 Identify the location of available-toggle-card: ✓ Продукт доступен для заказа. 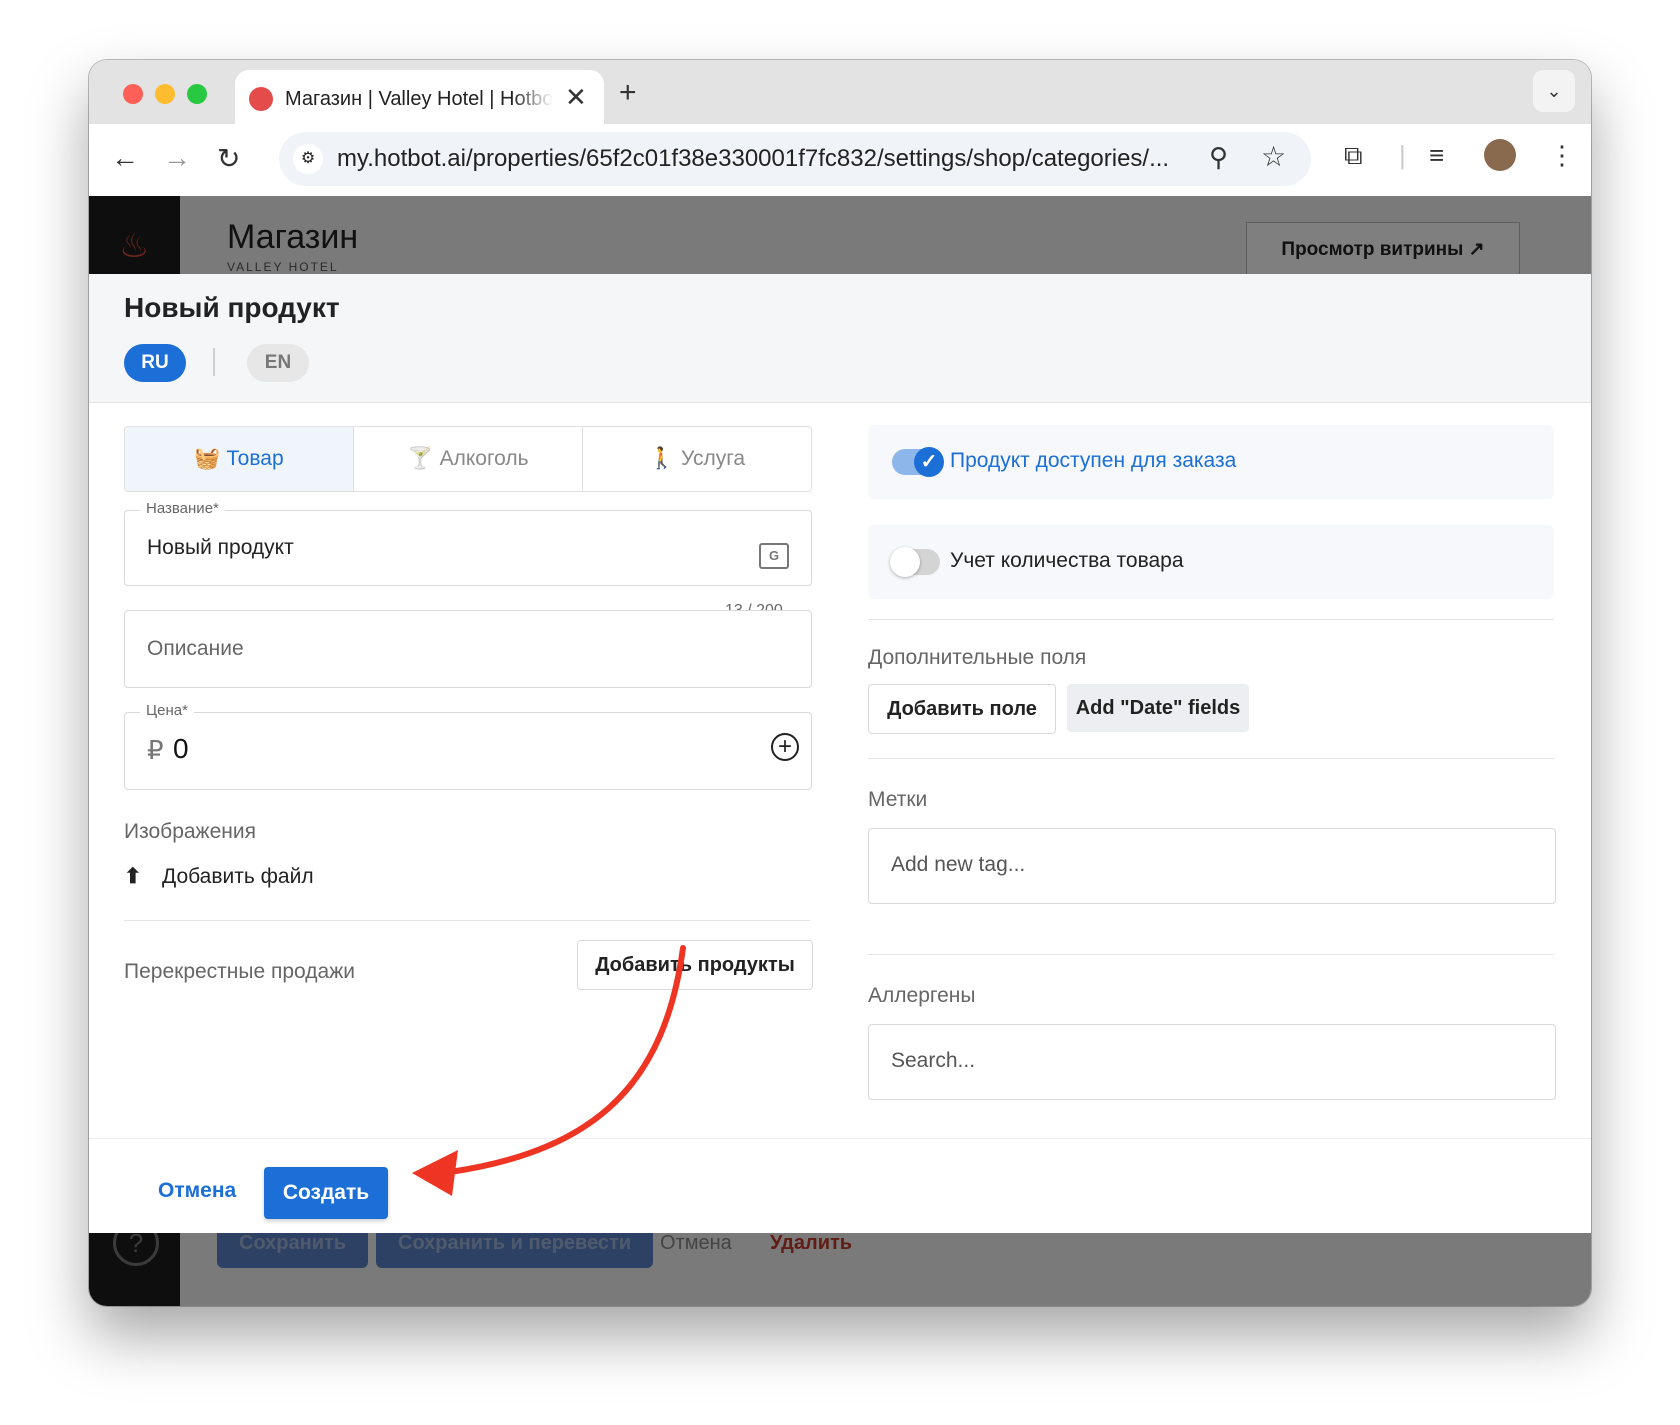
(1211, 462).